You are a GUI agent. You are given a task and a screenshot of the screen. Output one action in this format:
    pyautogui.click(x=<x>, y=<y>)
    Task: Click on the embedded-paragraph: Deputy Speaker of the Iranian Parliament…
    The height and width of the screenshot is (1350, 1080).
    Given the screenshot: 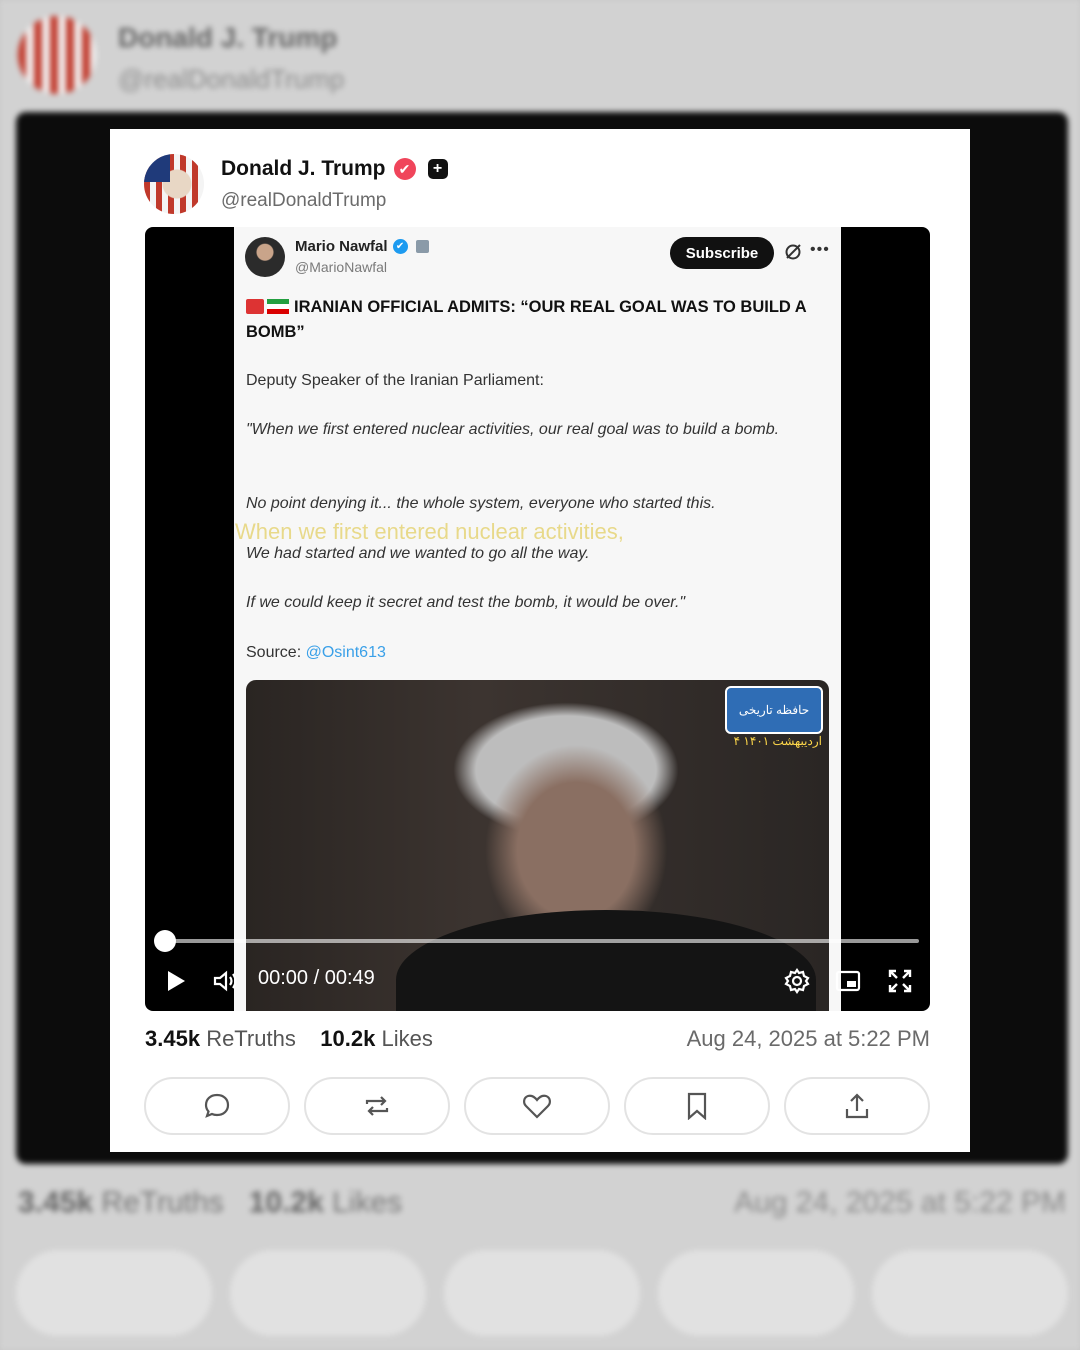 What is the action you would take?
    pyautogui.click(x=395, y=380)
    